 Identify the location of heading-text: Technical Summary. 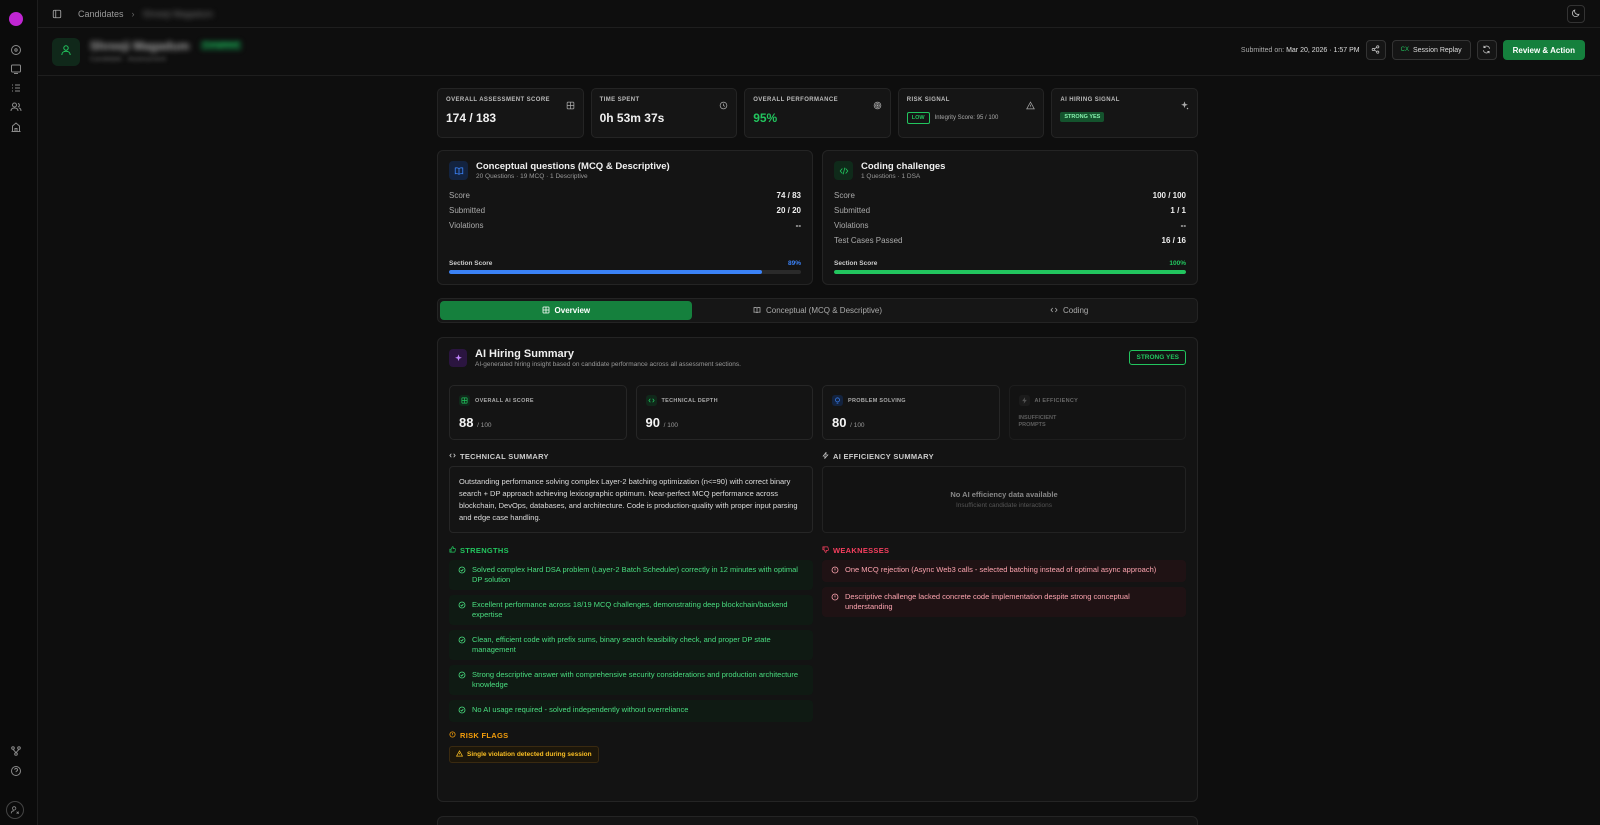
(504, 456).